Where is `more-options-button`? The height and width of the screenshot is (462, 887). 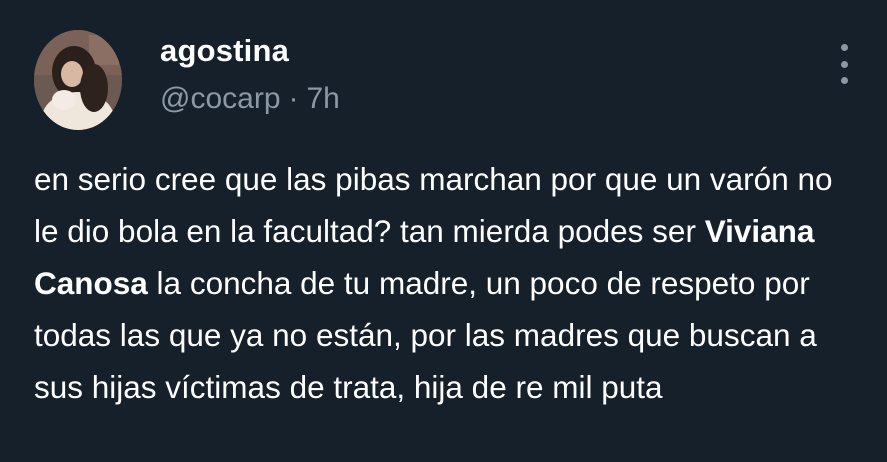
more-options-button is located at coordinates (844, 64).